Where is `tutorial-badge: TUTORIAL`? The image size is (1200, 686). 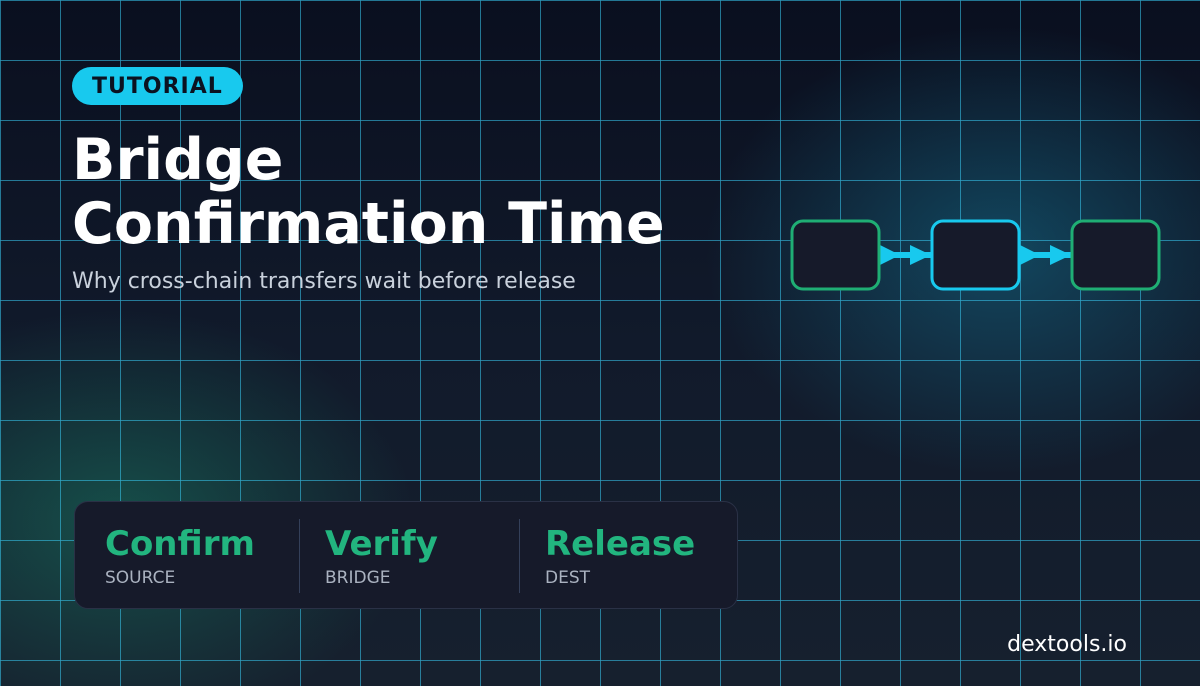 tutorial-badge: TUTORIAL is located at coordinates (157, 86).